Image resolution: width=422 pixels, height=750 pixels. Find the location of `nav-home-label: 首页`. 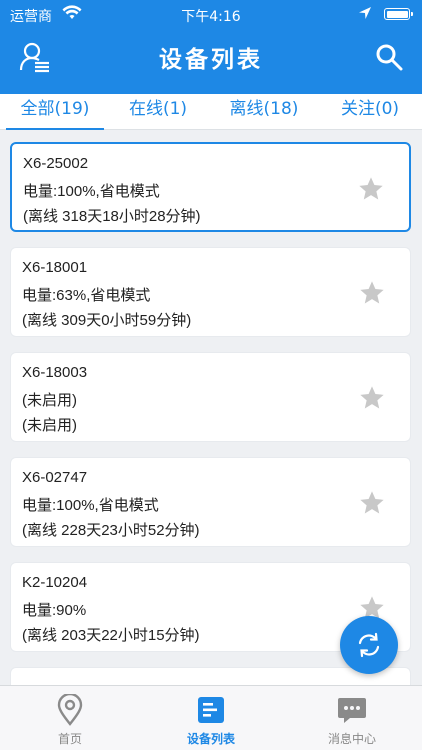

nav-home-label: 首页 is located at coordinates (69, 739).